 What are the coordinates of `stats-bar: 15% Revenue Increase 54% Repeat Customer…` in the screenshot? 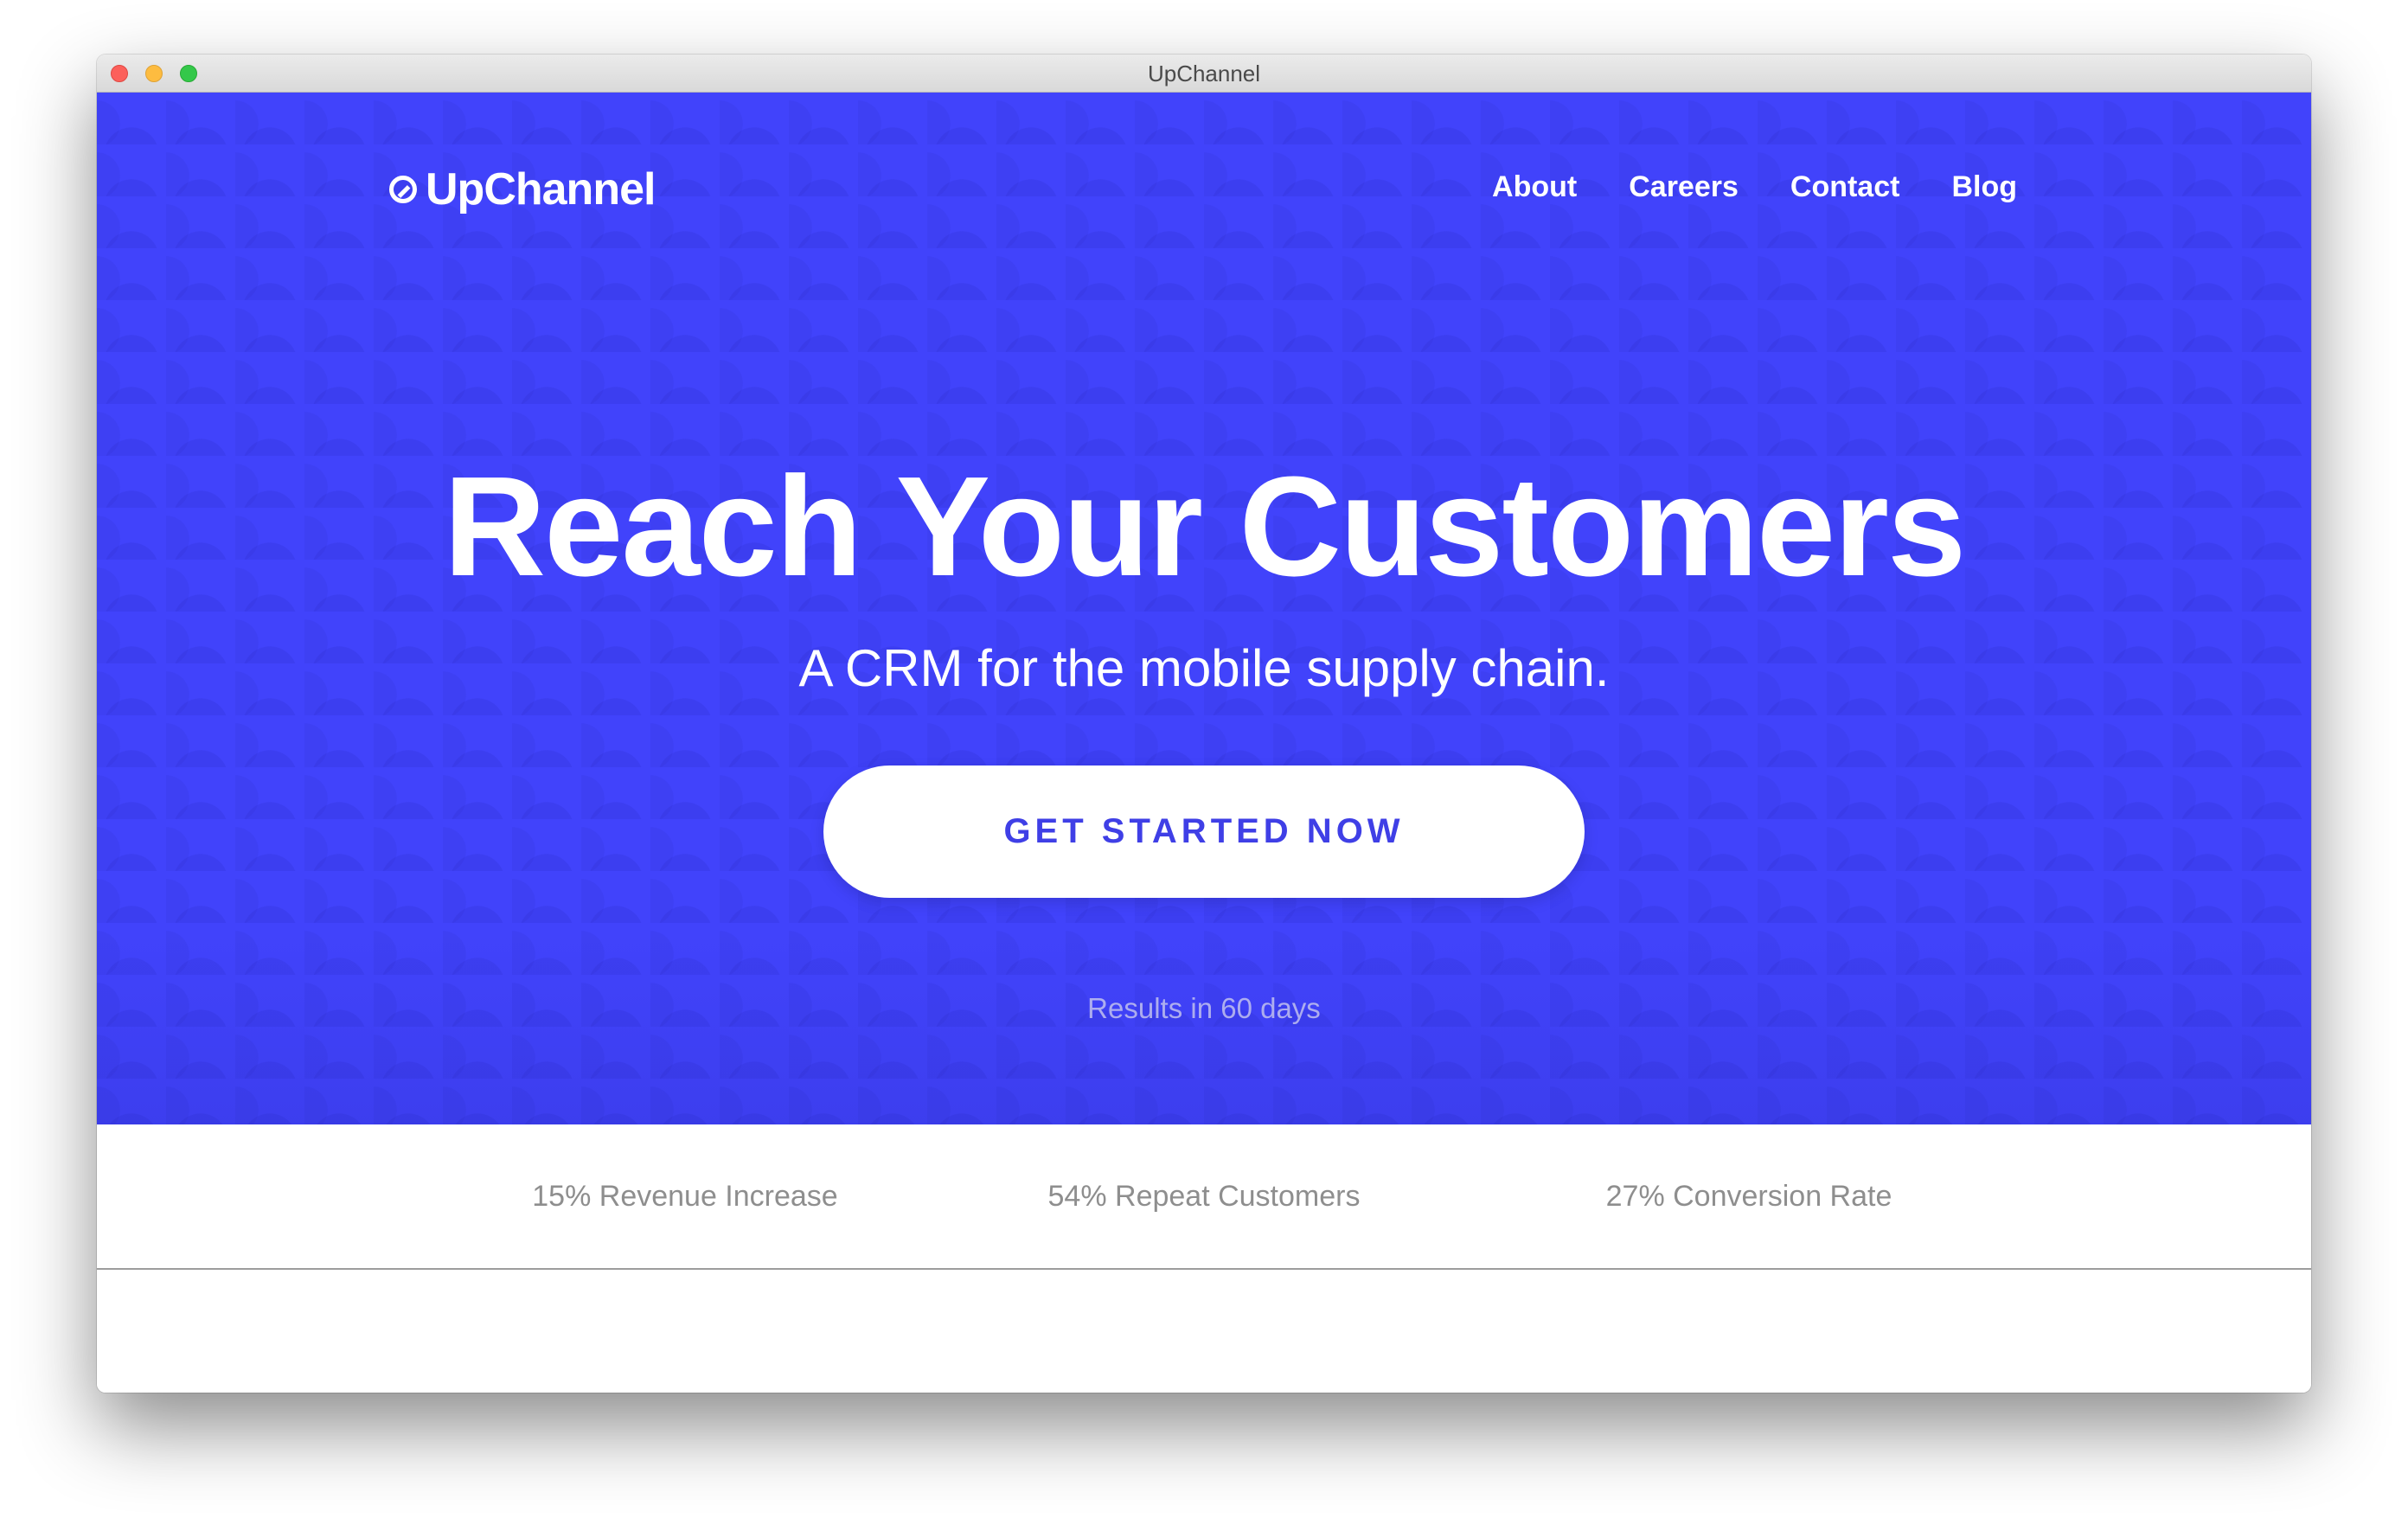 It's located at (1204, 1197).